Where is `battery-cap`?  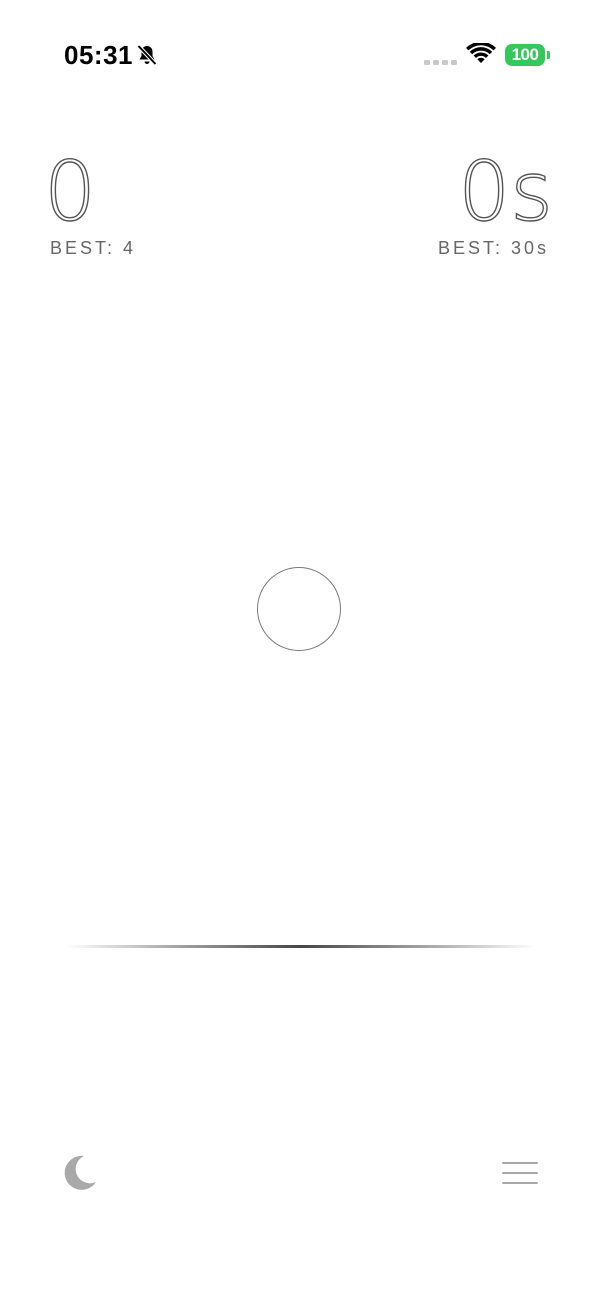
battery-cap is located at coordinates (548, 55).